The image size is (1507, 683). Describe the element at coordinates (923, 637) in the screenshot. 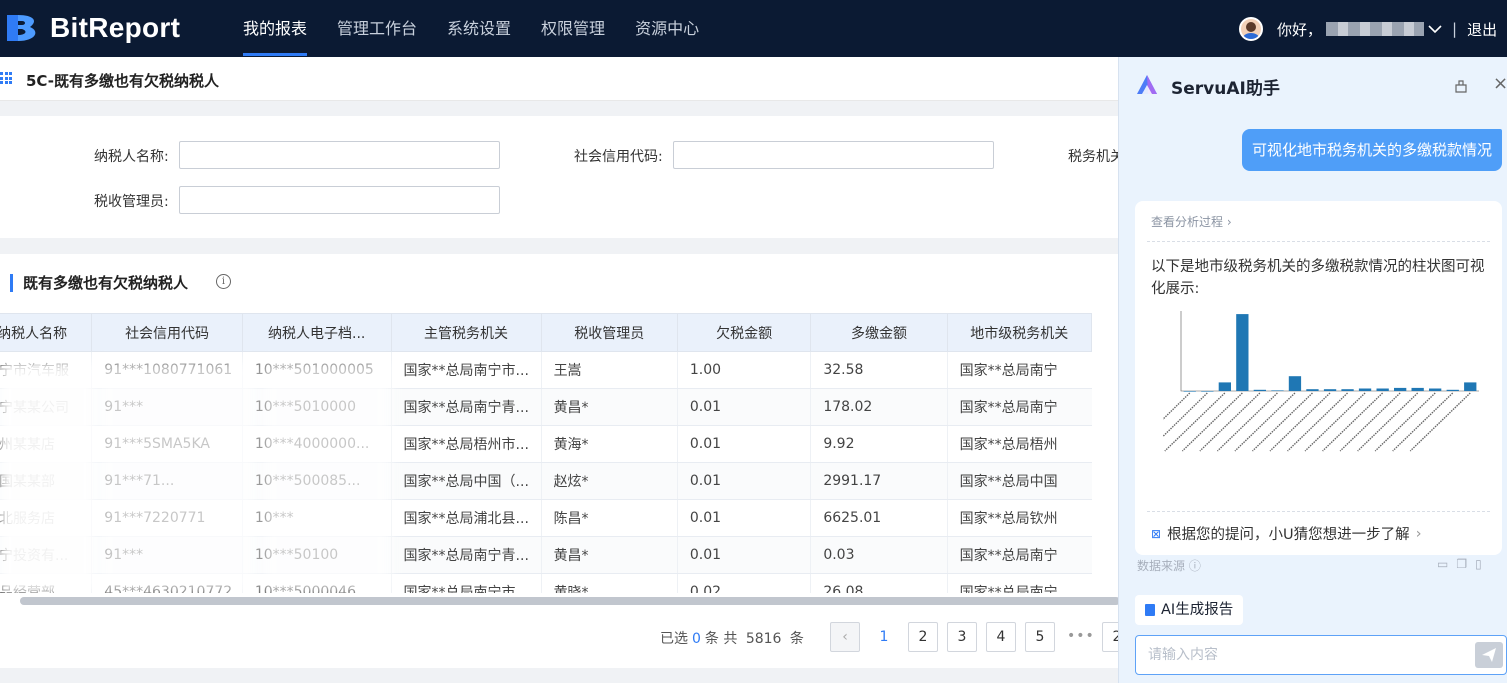

I see `page-button: 2` at that location.